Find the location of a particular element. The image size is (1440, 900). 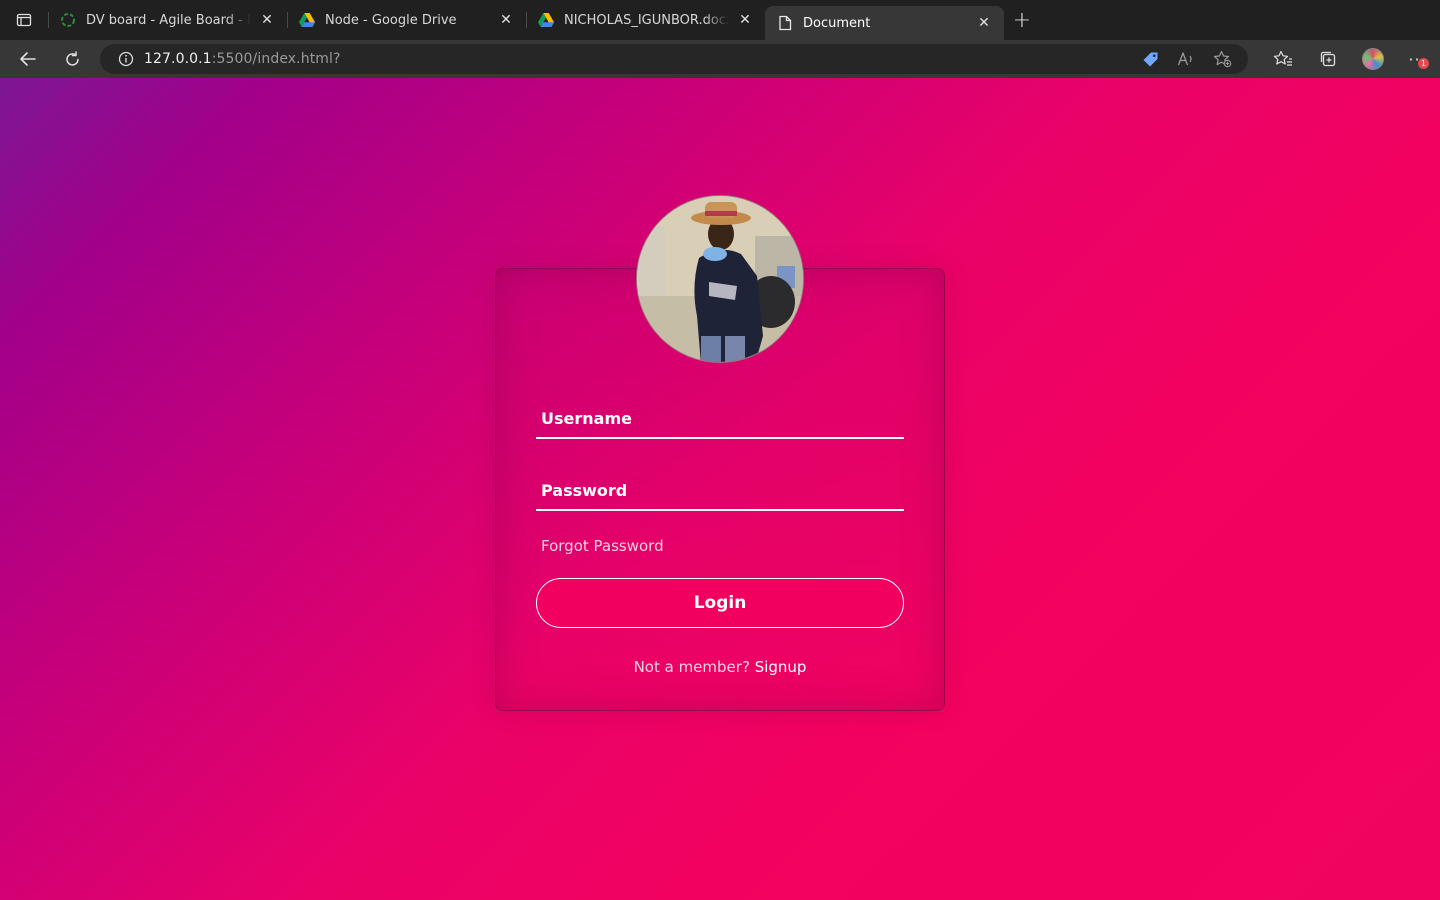

tab-title: Document is located at coordinates (837, 23).